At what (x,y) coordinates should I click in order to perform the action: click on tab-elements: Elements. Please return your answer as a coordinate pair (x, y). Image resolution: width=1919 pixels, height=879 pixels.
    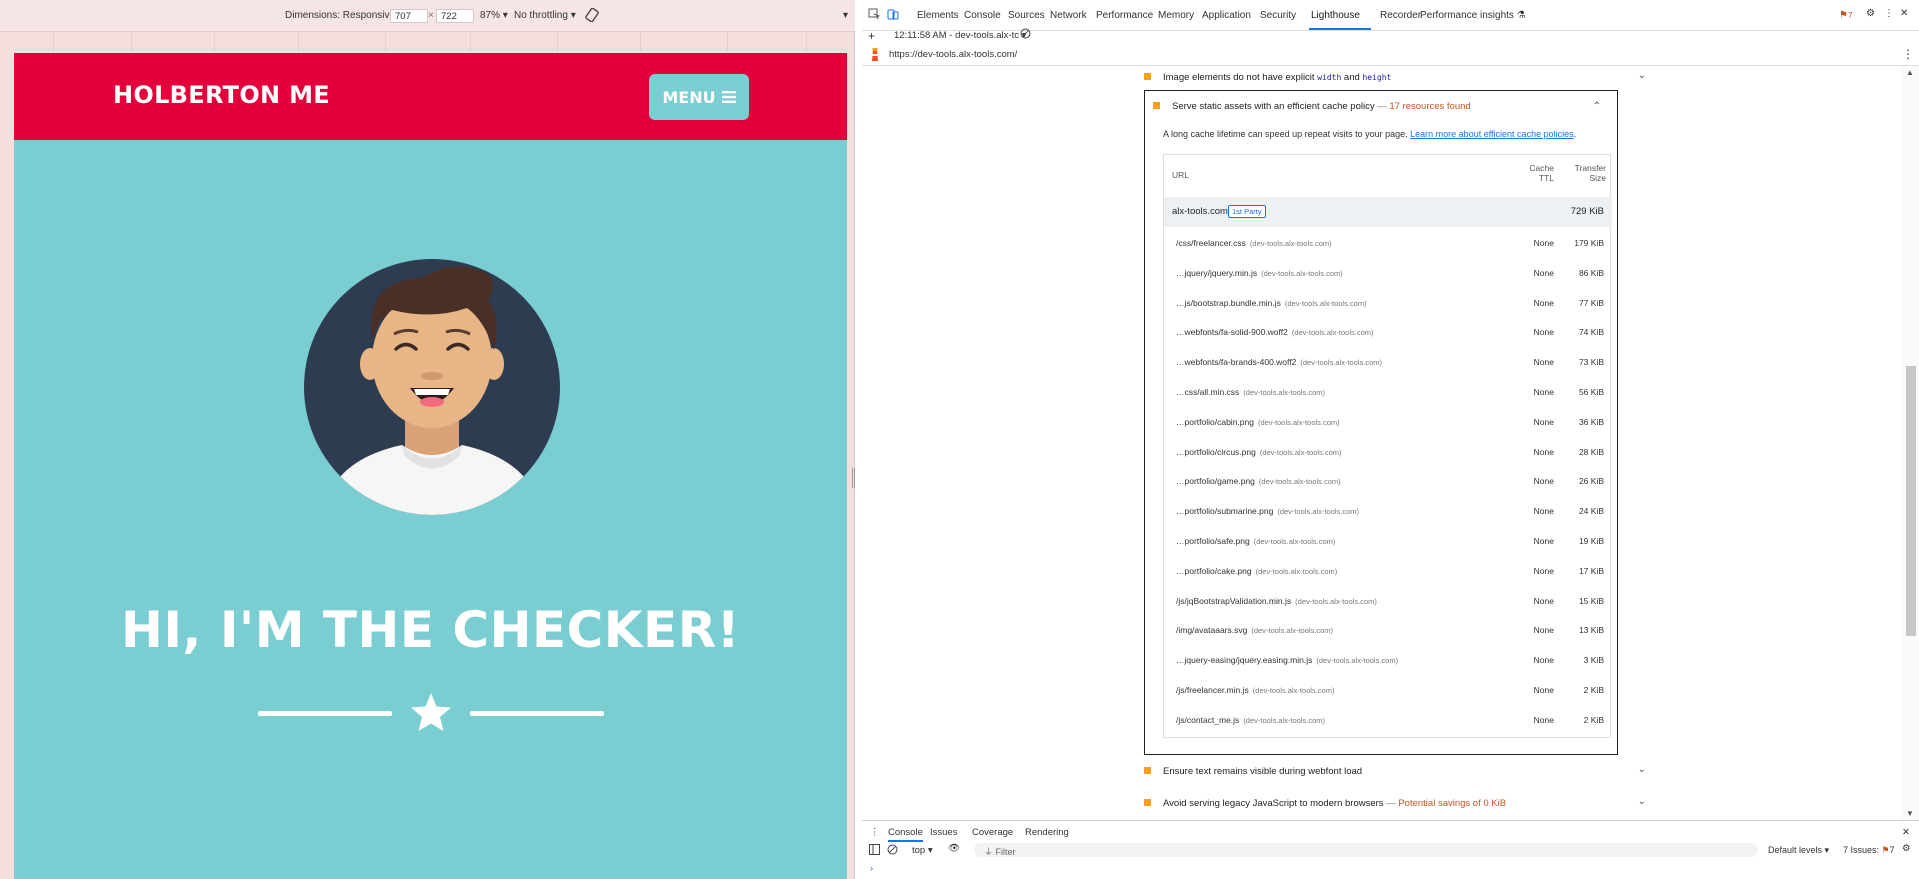
    Looking at the image, I should click on (938, 15).